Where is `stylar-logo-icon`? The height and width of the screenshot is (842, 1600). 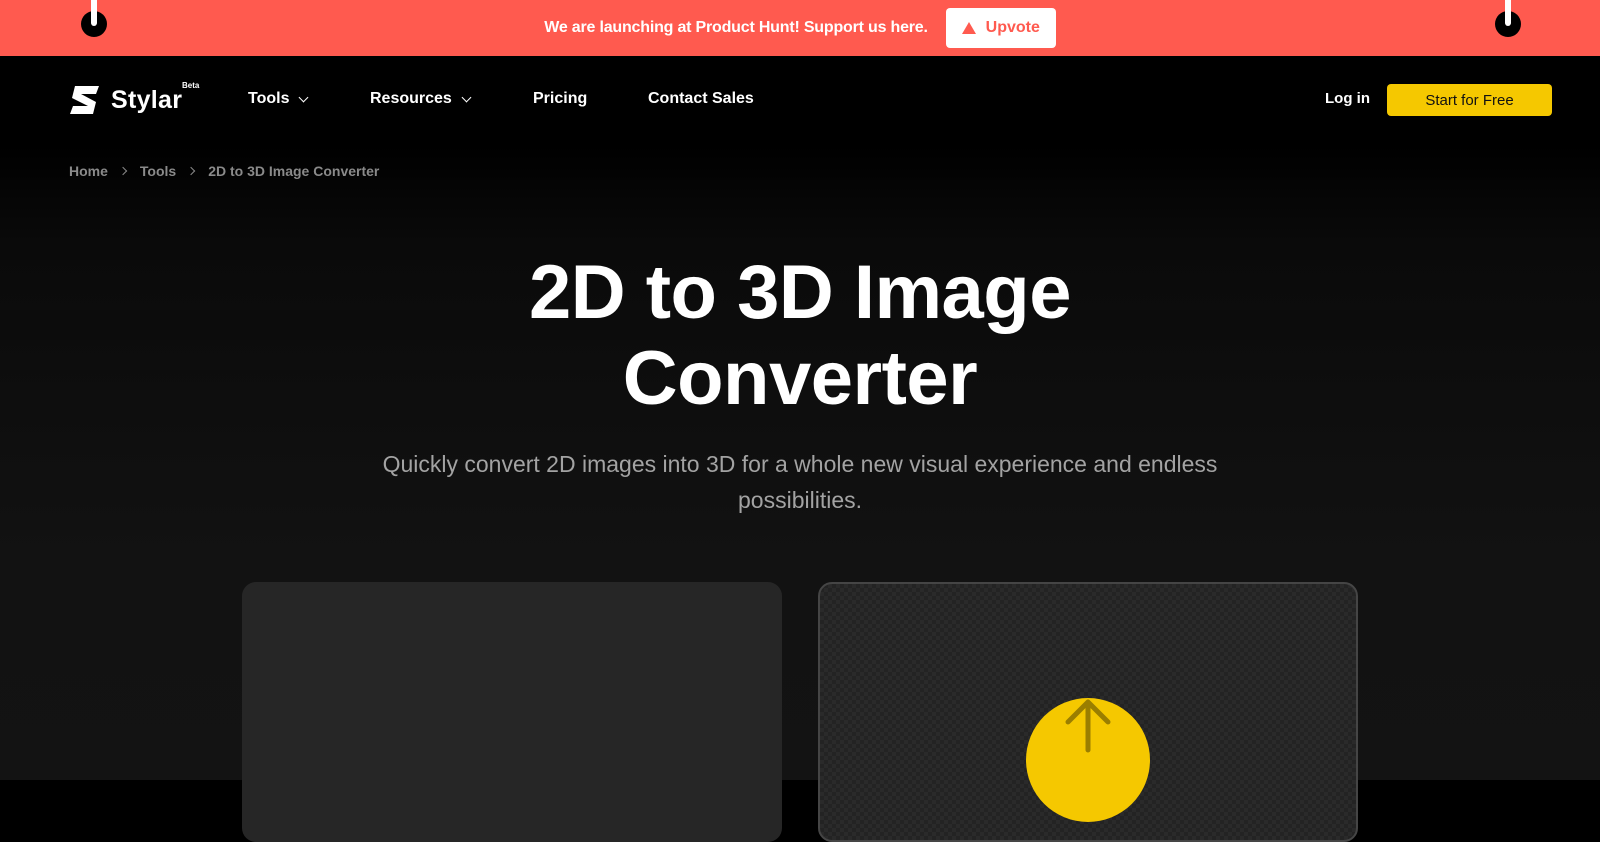 stylar-logo-icon is located at coordinates (84, 100).